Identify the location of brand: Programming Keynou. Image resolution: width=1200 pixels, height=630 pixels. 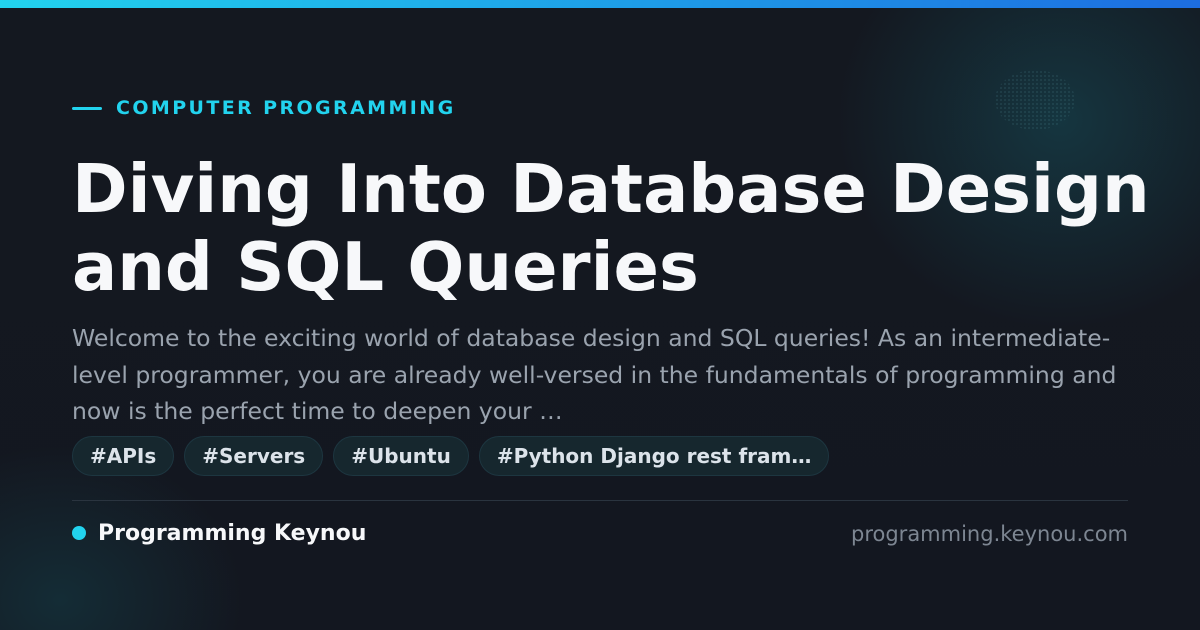
(219, 533).